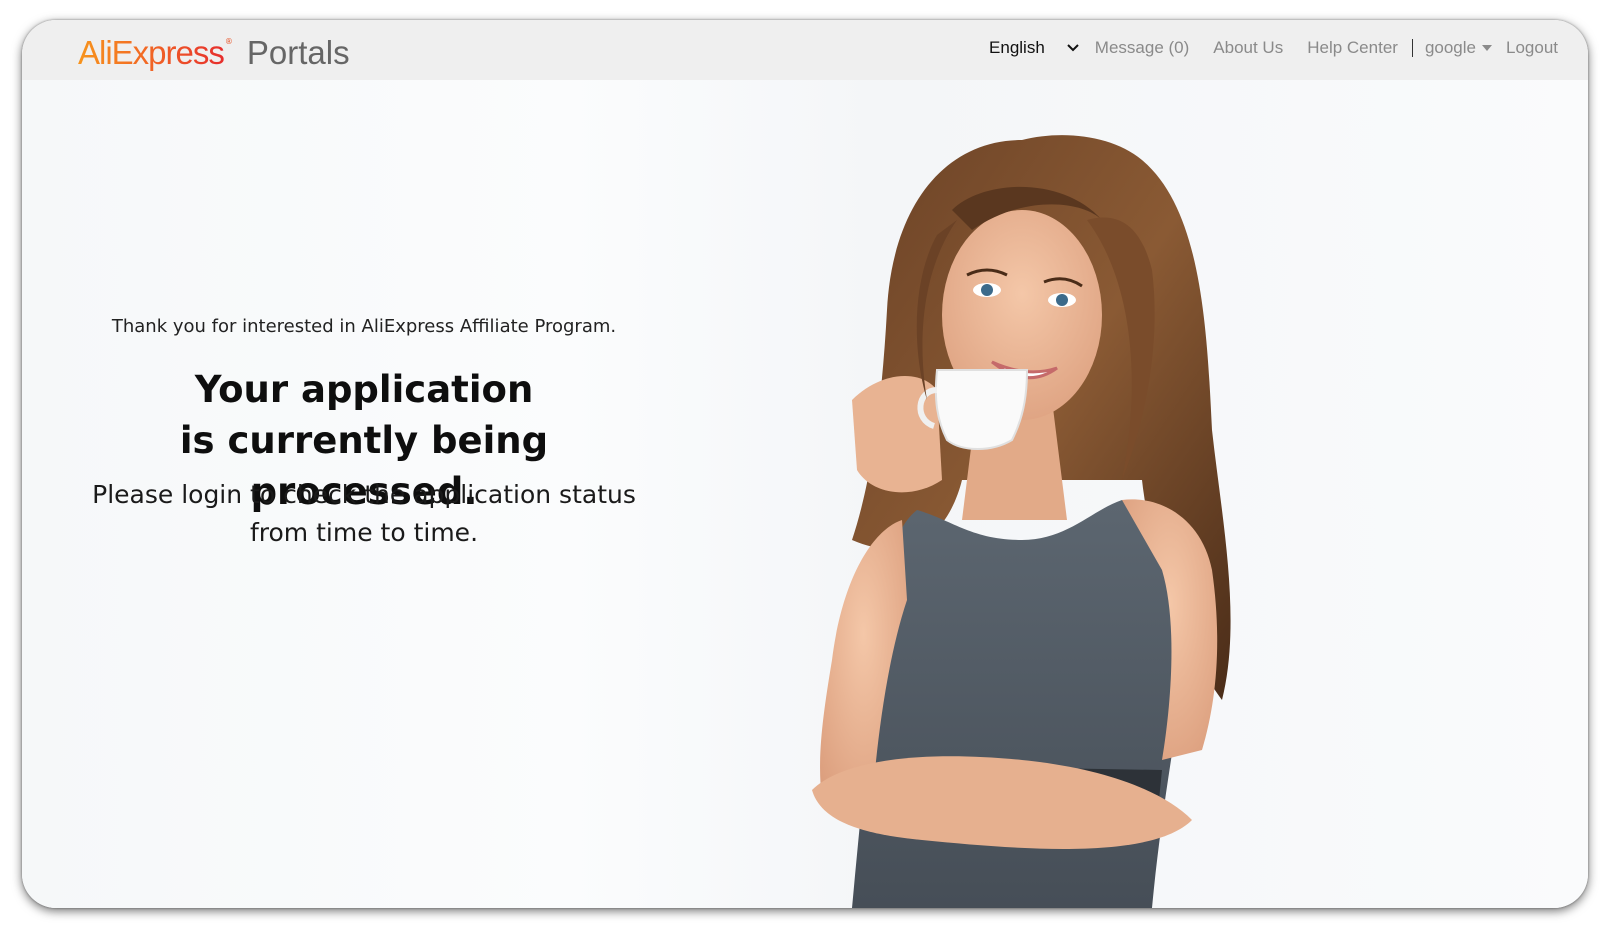 The height and width of the screenshot is (933, 1613). I want to click on logo-registered: ®, so click(228, 41).